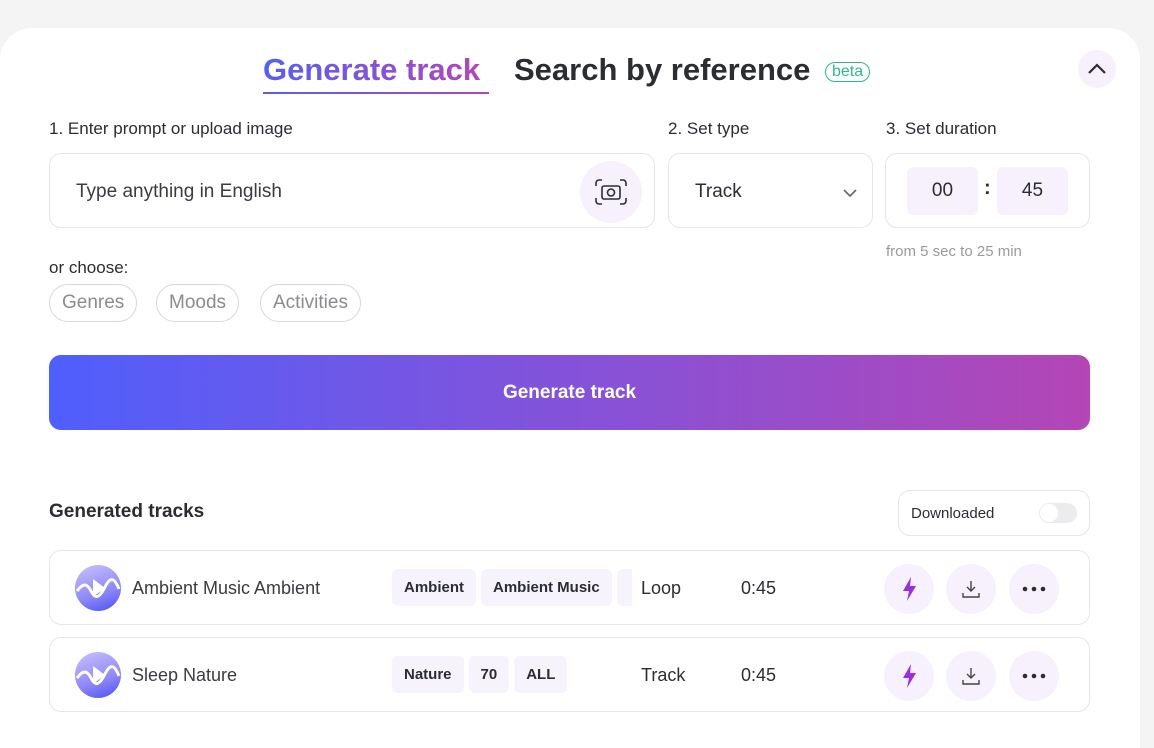 This screenshot has width=1154, height=748. Describe the element at coordinates (624, 587) in the screenshot. I see `track-tag` at that location.